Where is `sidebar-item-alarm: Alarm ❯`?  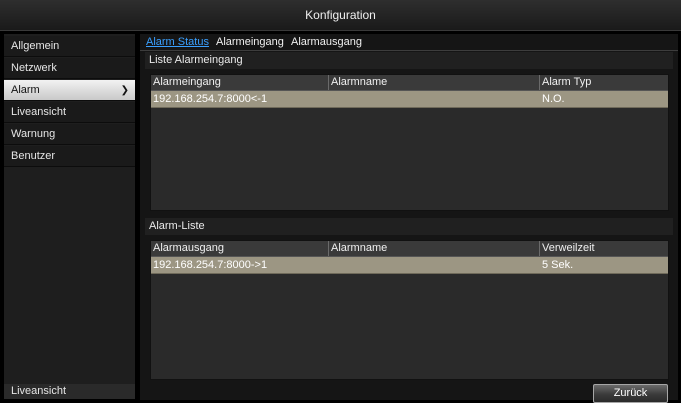 sidebar-item-alarm: Alarm ❯ is located at coordinates (69, 90).